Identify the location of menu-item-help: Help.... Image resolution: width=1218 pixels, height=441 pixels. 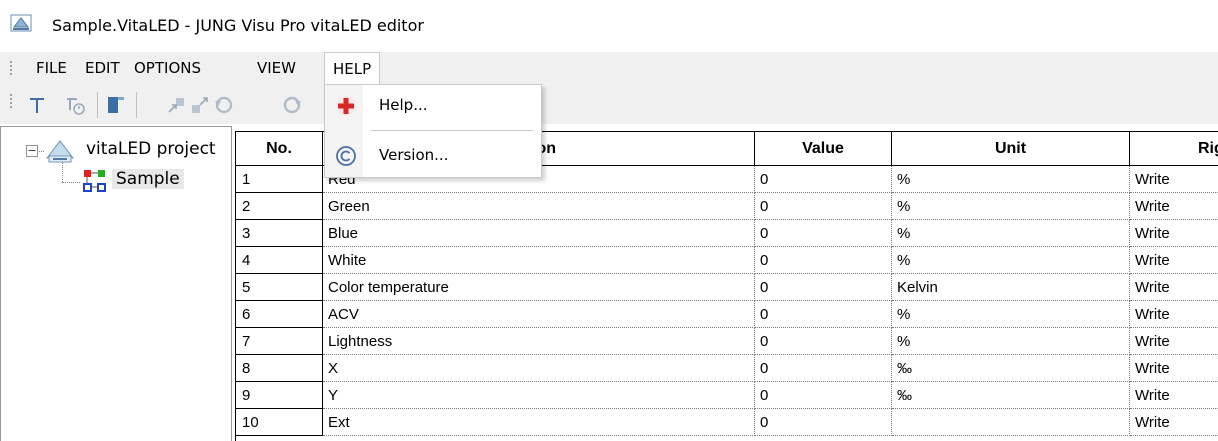
(433, 107).